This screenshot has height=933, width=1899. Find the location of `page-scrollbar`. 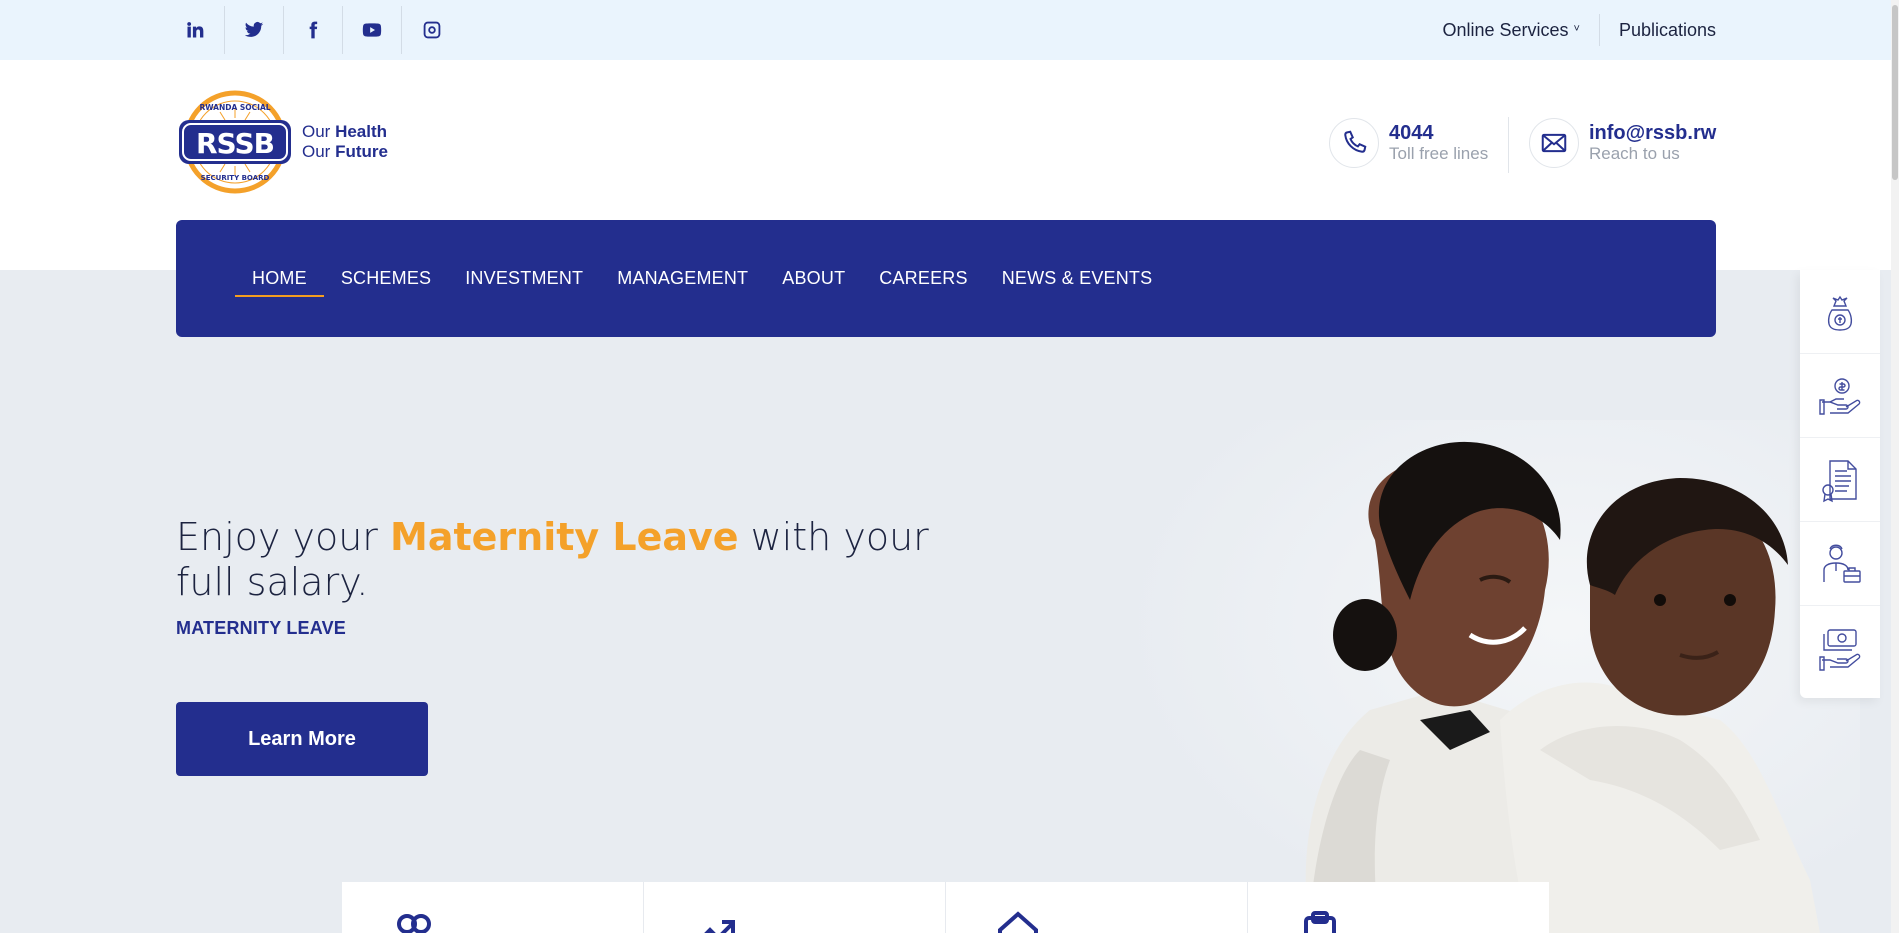

page-scrollbar is located at coordinates (1895, 466).